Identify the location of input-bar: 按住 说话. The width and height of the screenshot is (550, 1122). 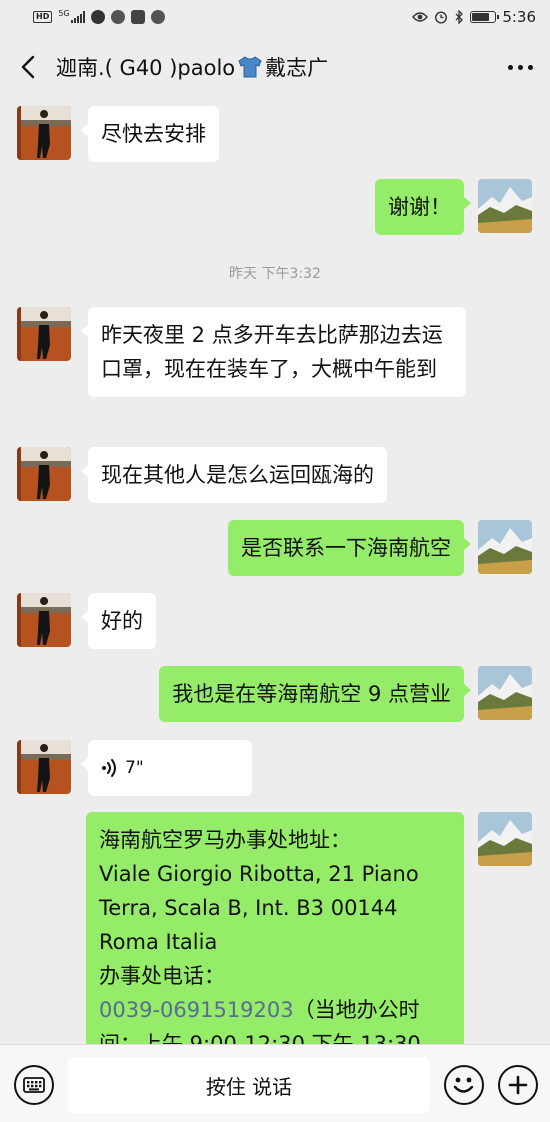
(275, 1083).